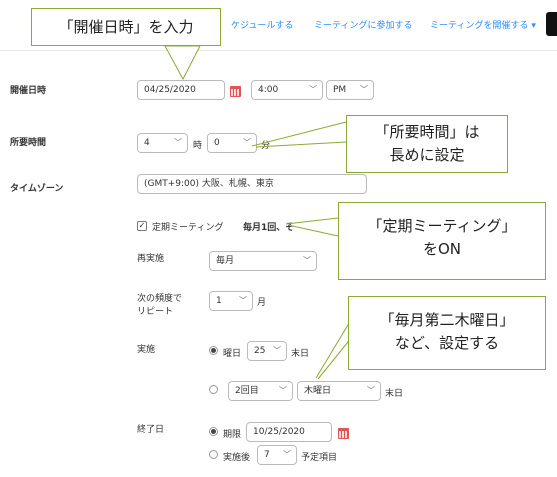 The height and width of the screenshot is (477, 557). What do you see at coordinates (146, 350) in the screenshot?
I see `occurs-on-label: 実施` at bounding box center [146, 350].